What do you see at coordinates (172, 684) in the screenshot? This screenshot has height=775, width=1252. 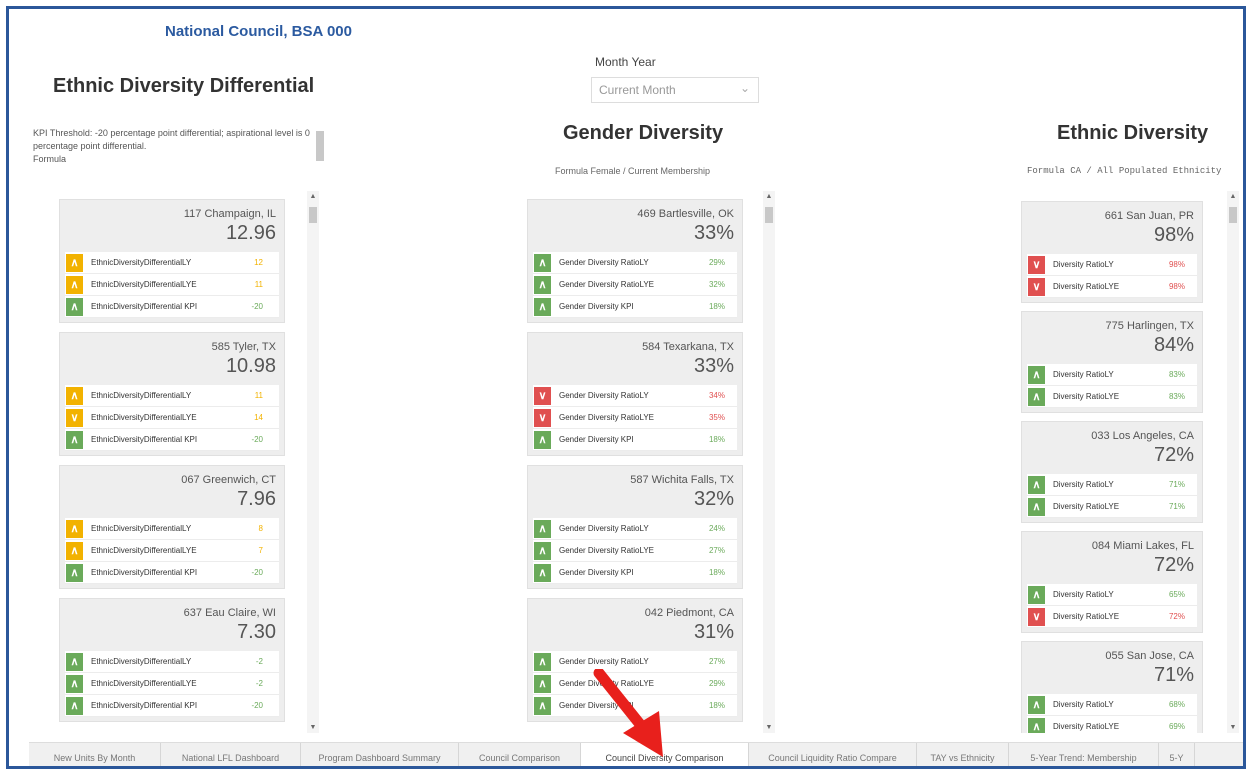 I see `metric-row: ∧ EthnicDiversityDifferentialLYE -2` at bounding box center [172, 684].